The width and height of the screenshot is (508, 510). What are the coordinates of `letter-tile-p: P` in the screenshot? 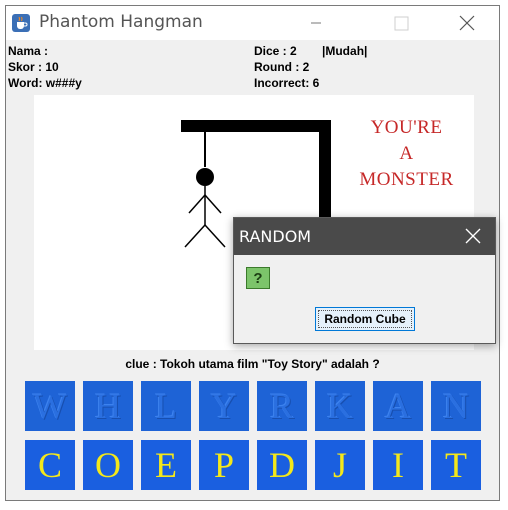 It's located at (224, 465).